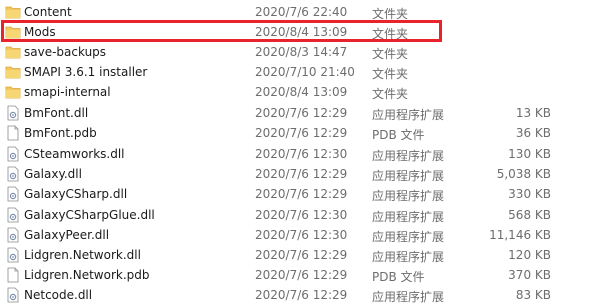  I want to click on file-row: save-backups 2020/8/3 14:47 文件夹, so click(295, 52).